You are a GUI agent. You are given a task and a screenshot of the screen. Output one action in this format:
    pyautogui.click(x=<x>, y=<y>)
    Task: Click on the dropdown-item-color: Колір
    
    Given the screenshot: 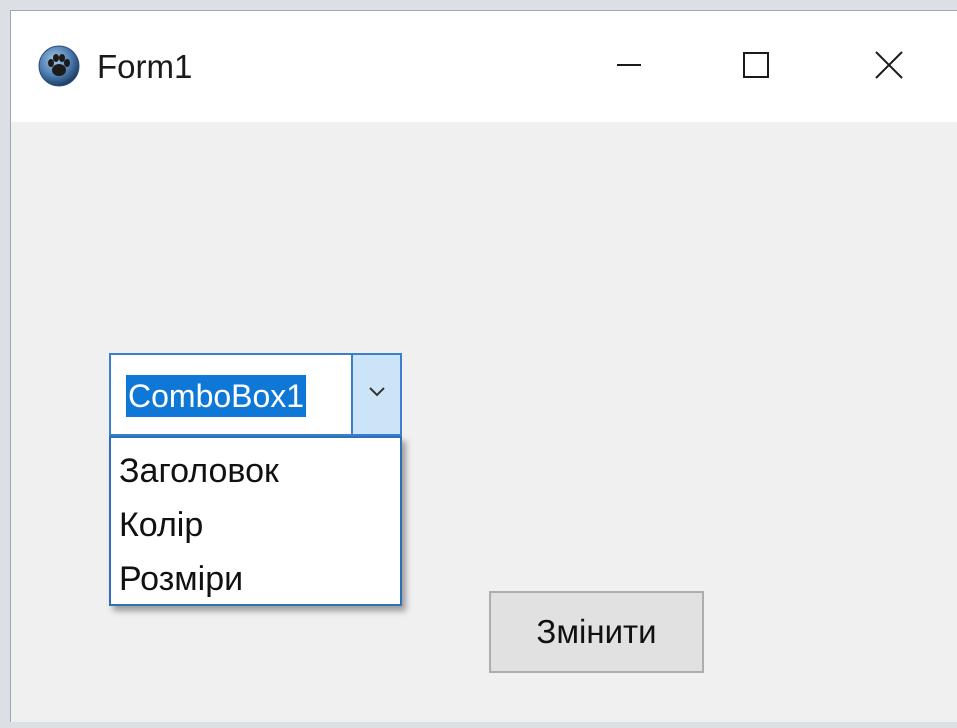 What is the action you would take?
    pyautogui.click(x=255, y=525)
    